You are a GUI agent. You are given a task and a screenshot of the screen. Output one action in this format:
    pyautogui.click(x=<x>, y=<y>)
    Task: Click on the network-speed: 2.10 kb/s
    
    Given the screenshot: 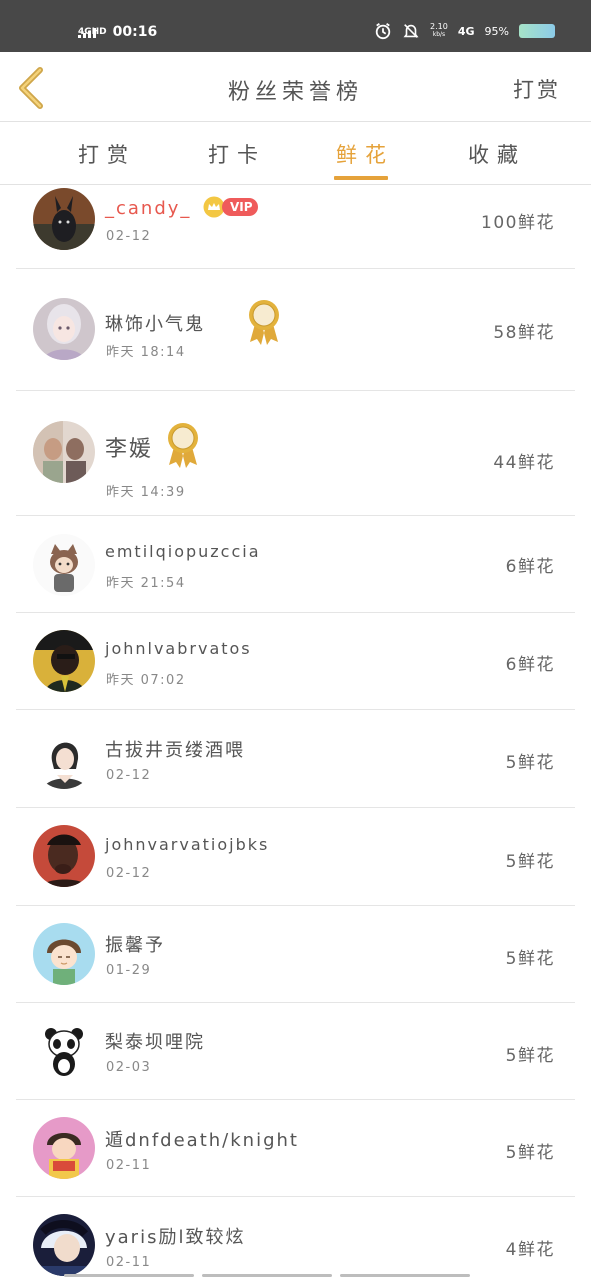 What is the action you would take?
    pyautogui.click(x=439, y=31)
    